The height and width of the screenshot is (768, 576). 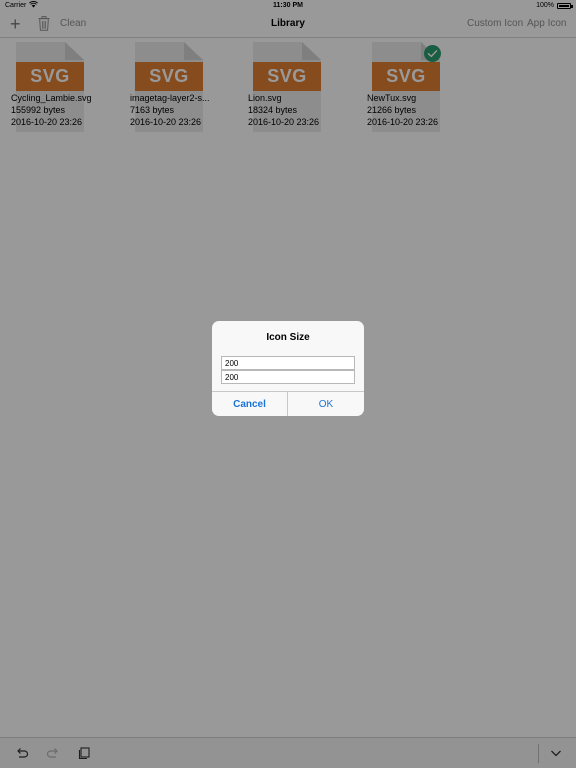 I want to click on cancel-button: Cancel, so click(x=250, y=404).